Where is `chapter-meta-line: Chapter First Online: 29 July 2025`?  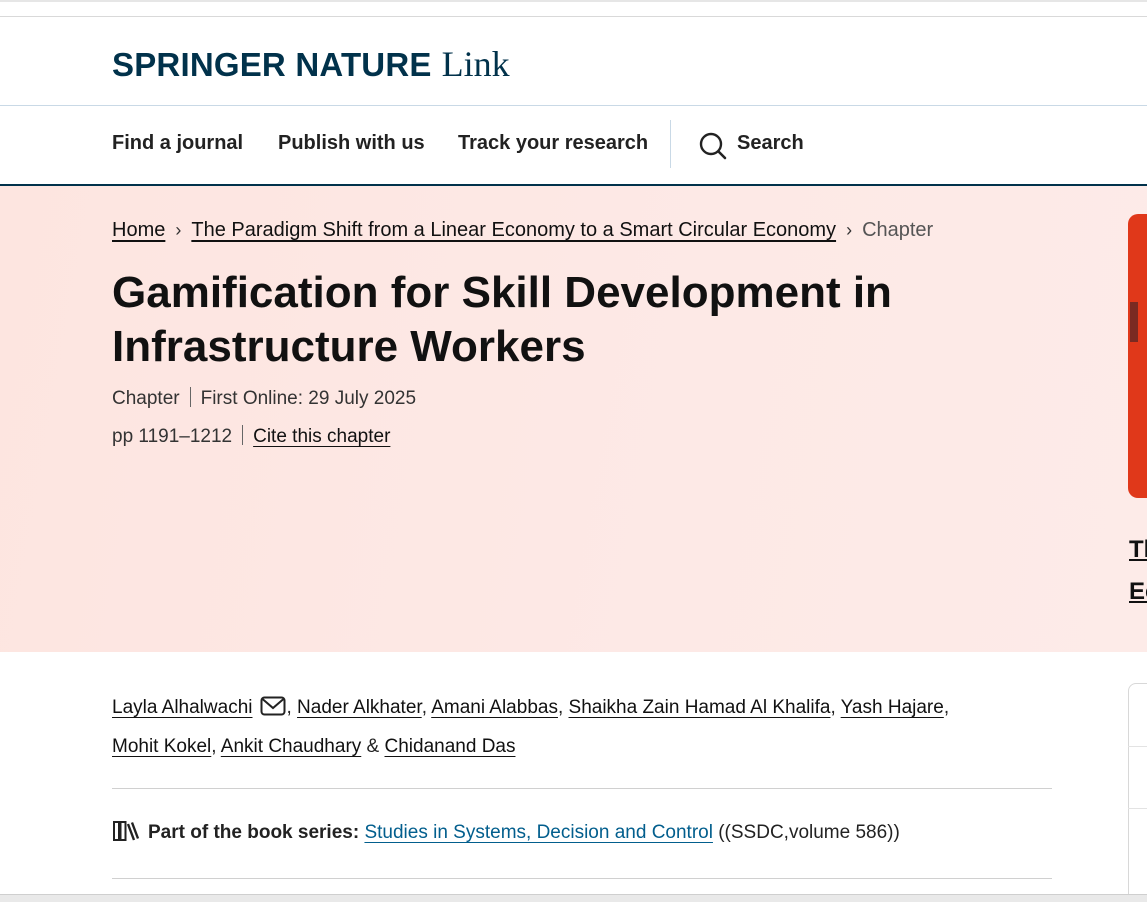
chapter-meta-line: Chapter First Online: 29 July 2025 is located at coordinates (264, 398).